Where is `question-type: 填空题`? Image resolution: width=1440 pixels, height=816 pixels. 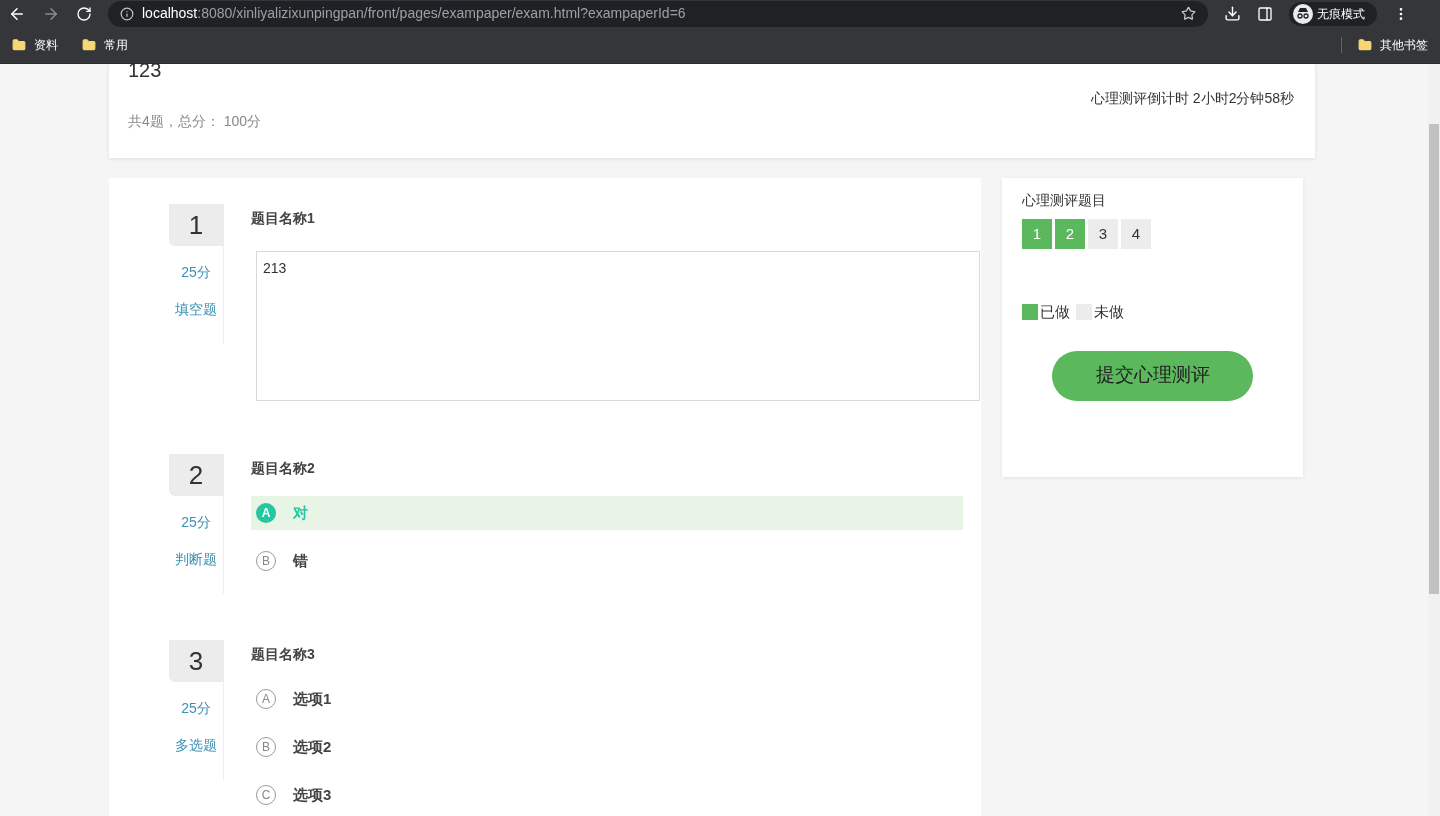 question-type: 填空题 is located at coordinates (196, 309).